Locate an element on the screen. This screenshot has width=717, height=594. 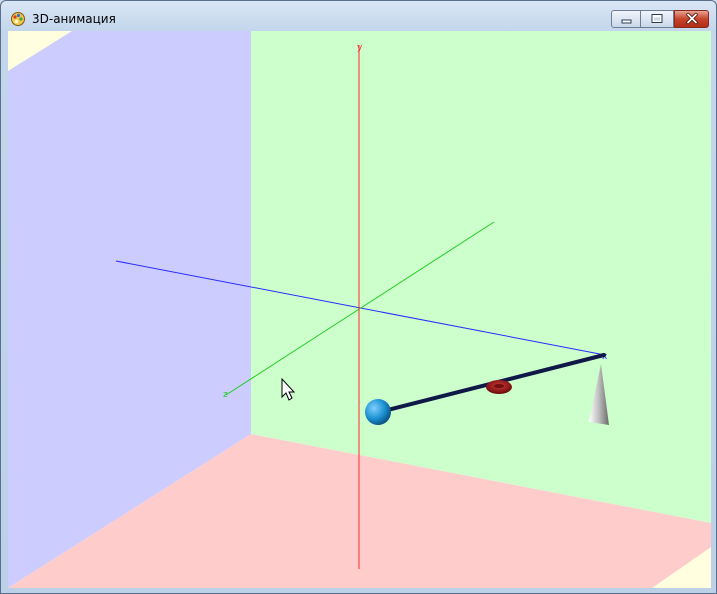
z-axis-label: z is located at coordinates (225, 395).